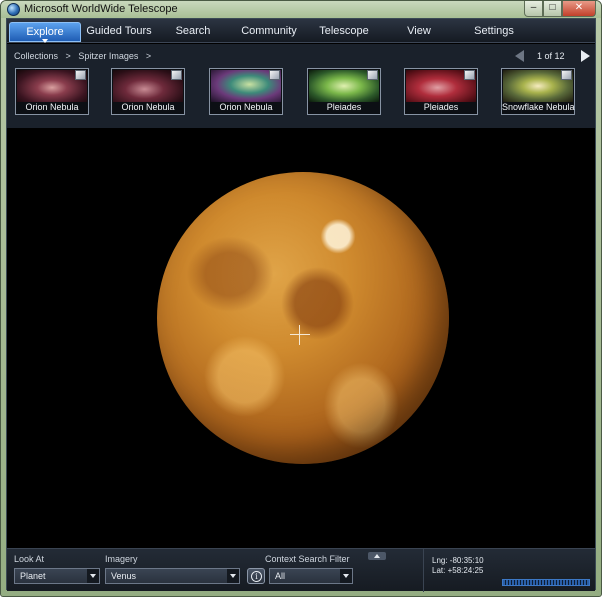  What do you see at coordinates (119, 32) in the screenshot?
I see `tab-guided-tours: Guided Tours` at bounding box center [119, 32].